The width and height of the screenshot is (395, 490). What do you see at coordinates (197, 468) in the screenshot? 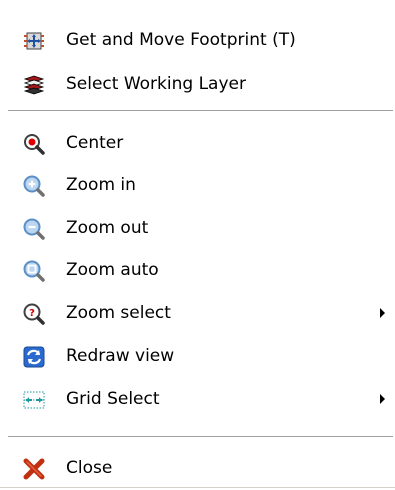
I see `menu-item-close: Close` at bounding box center [197, 468].